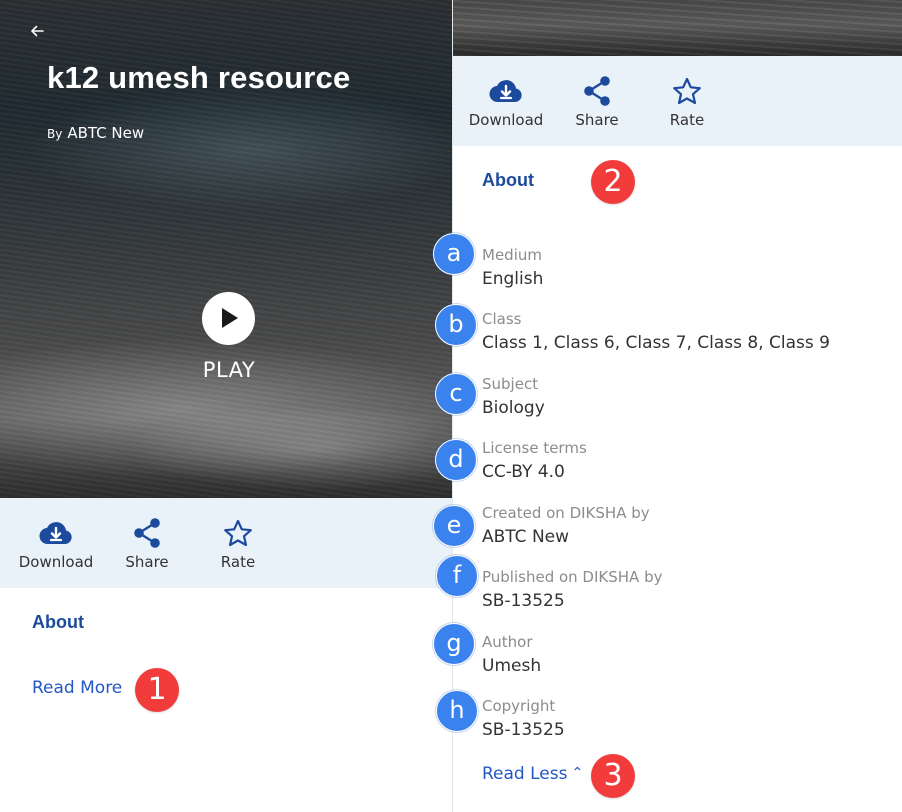  Describe the element at coordinates (512, 268) in the screenshot. I see `field-medium: Medium English` at that location.